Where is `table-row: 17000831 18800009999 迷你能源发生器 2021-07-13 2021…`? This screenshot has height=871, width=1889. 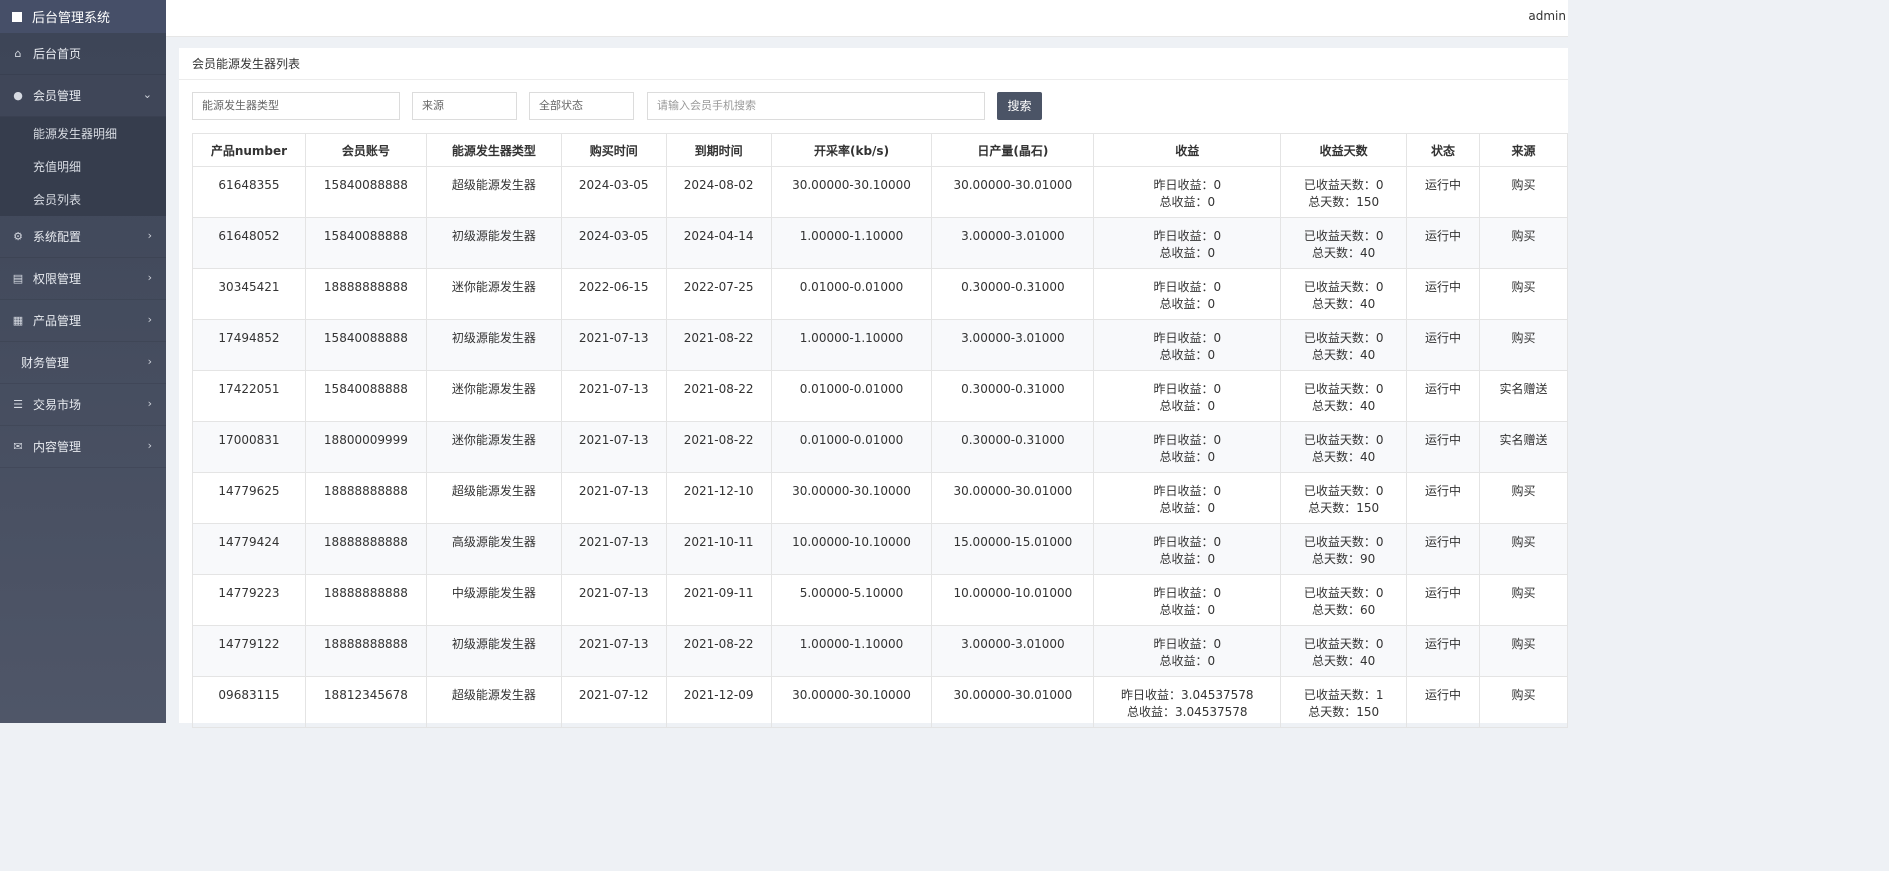 table-row: 17000831 18800009999 迷你能源发生器 2021-07-13 2021… is located at coordinates (880, 447).